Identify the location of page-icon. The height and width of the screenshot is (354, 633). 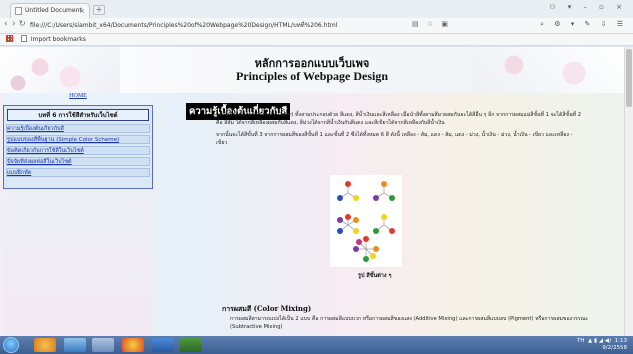
(18, 11).